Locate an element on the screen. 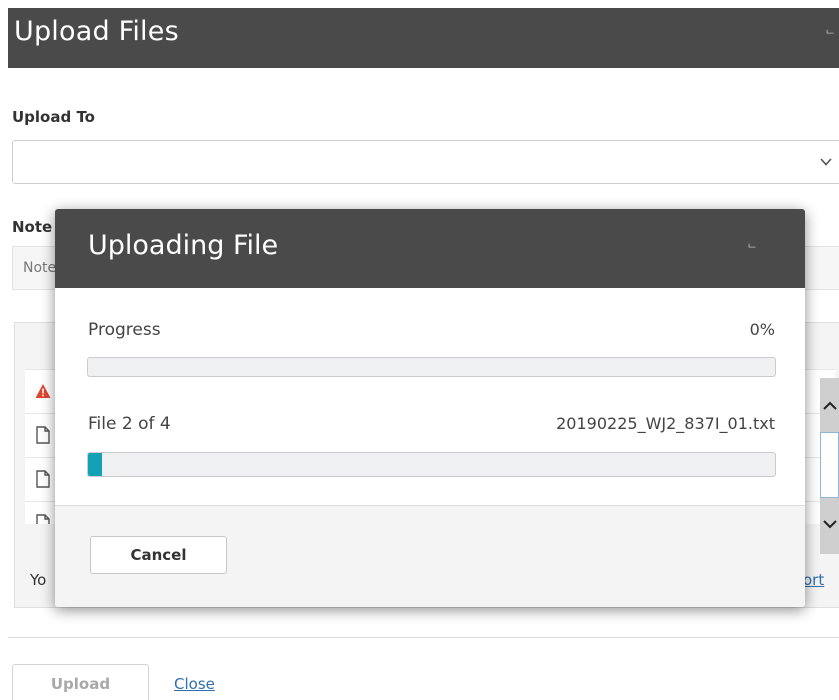 The height and width of the screenshot is (700, 839). note-label: Note is located at coordinates (32, 227).